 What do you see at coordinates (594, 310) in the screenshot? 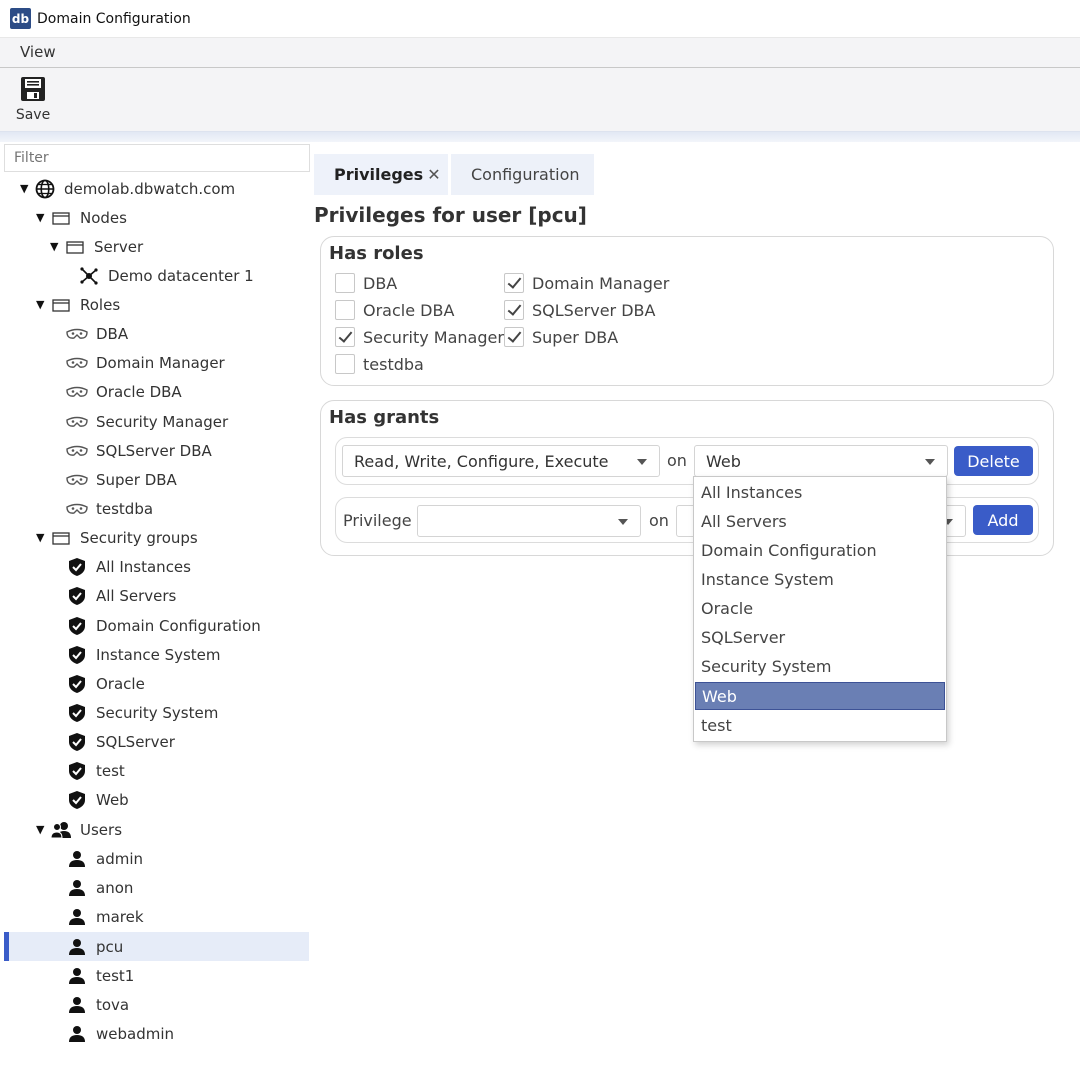
I see `checkbox-label: SQLServer DBA` at bounding box center [594, 310].